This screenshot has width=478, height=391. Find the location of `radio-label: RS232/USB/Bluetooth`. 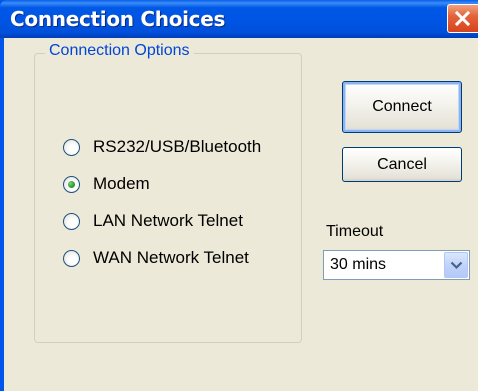

radio-label: RS232/USB/Bluetooth is located at coordinates (177, 146).